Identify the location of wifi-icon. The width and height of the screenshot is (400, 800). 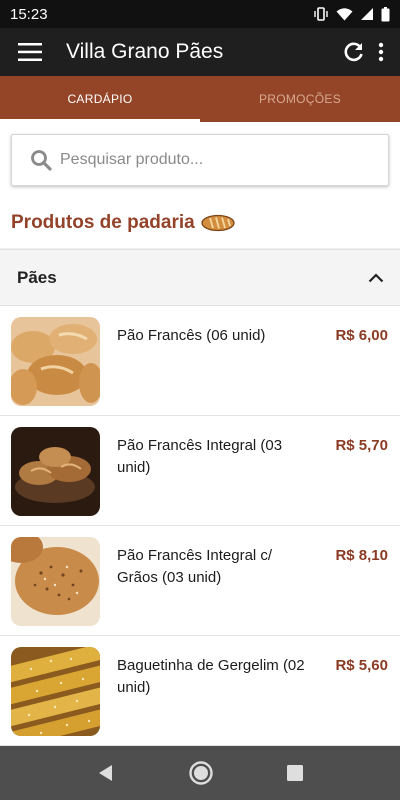
(344, 14).